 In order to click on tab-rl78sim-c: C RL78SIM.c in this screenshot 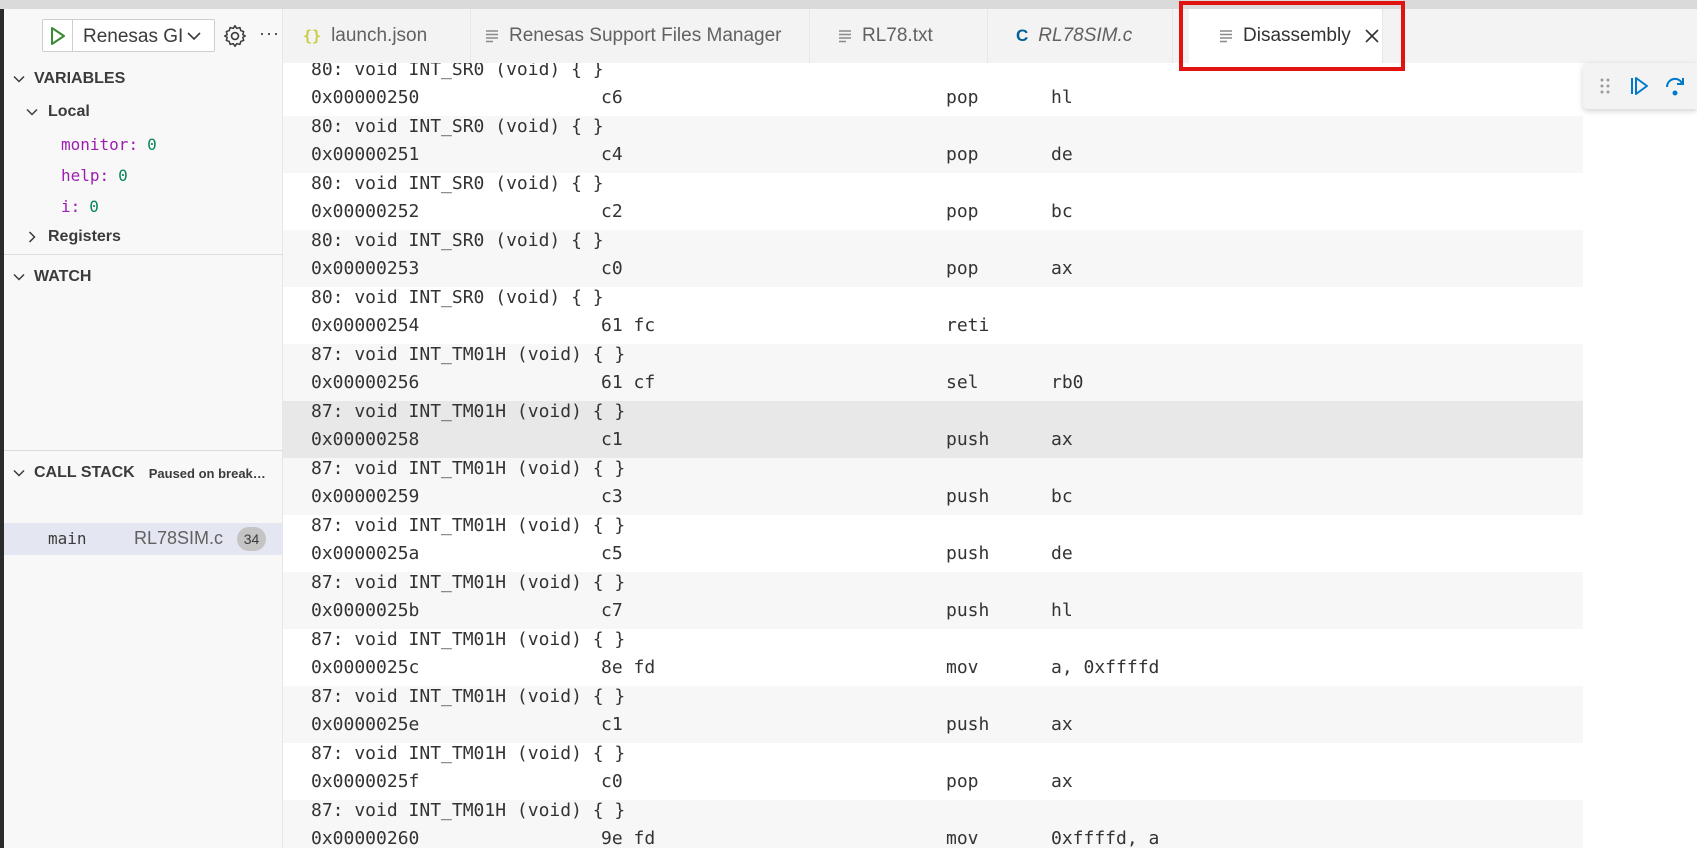, I will do `click(1080, 36)`.